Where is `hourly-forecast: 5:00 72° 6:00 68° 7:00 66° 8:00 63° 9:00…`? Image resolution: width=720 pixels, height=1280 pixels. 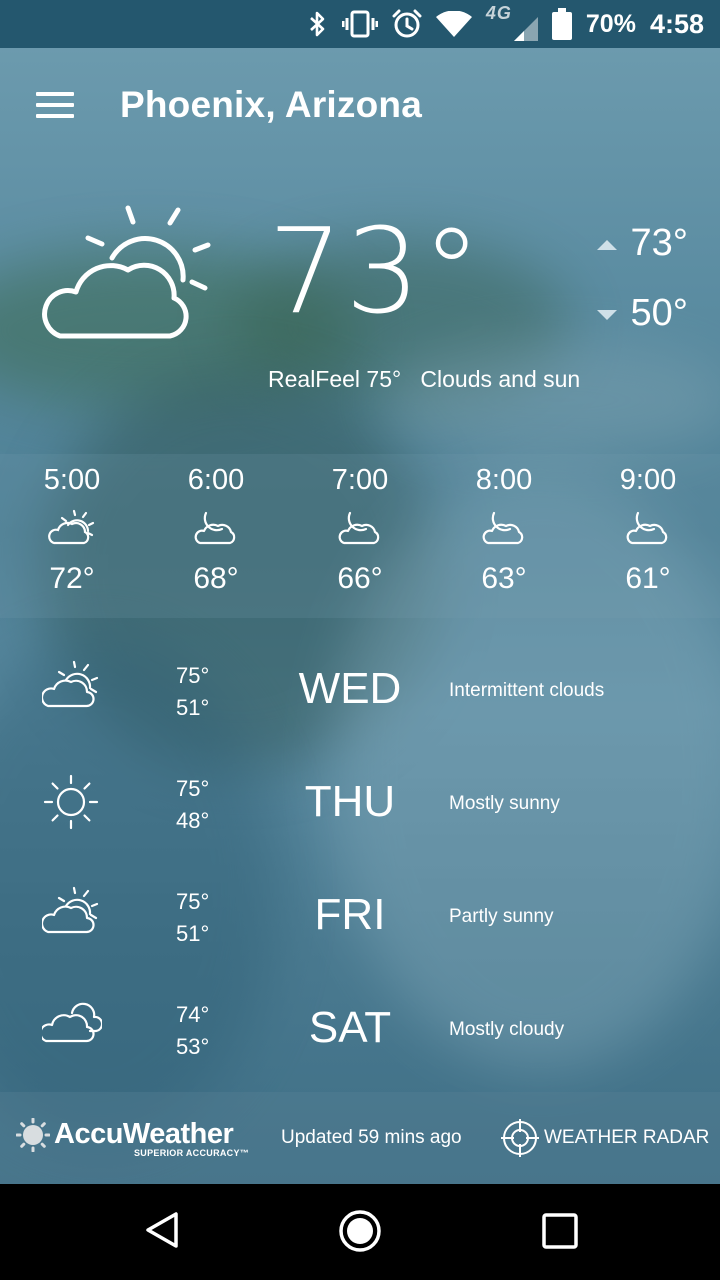
hourly-forecast: 5:00 72° 6:00 68° 7:00 66° 8:00 63° 9:00… is located at coordinates (360, 536).